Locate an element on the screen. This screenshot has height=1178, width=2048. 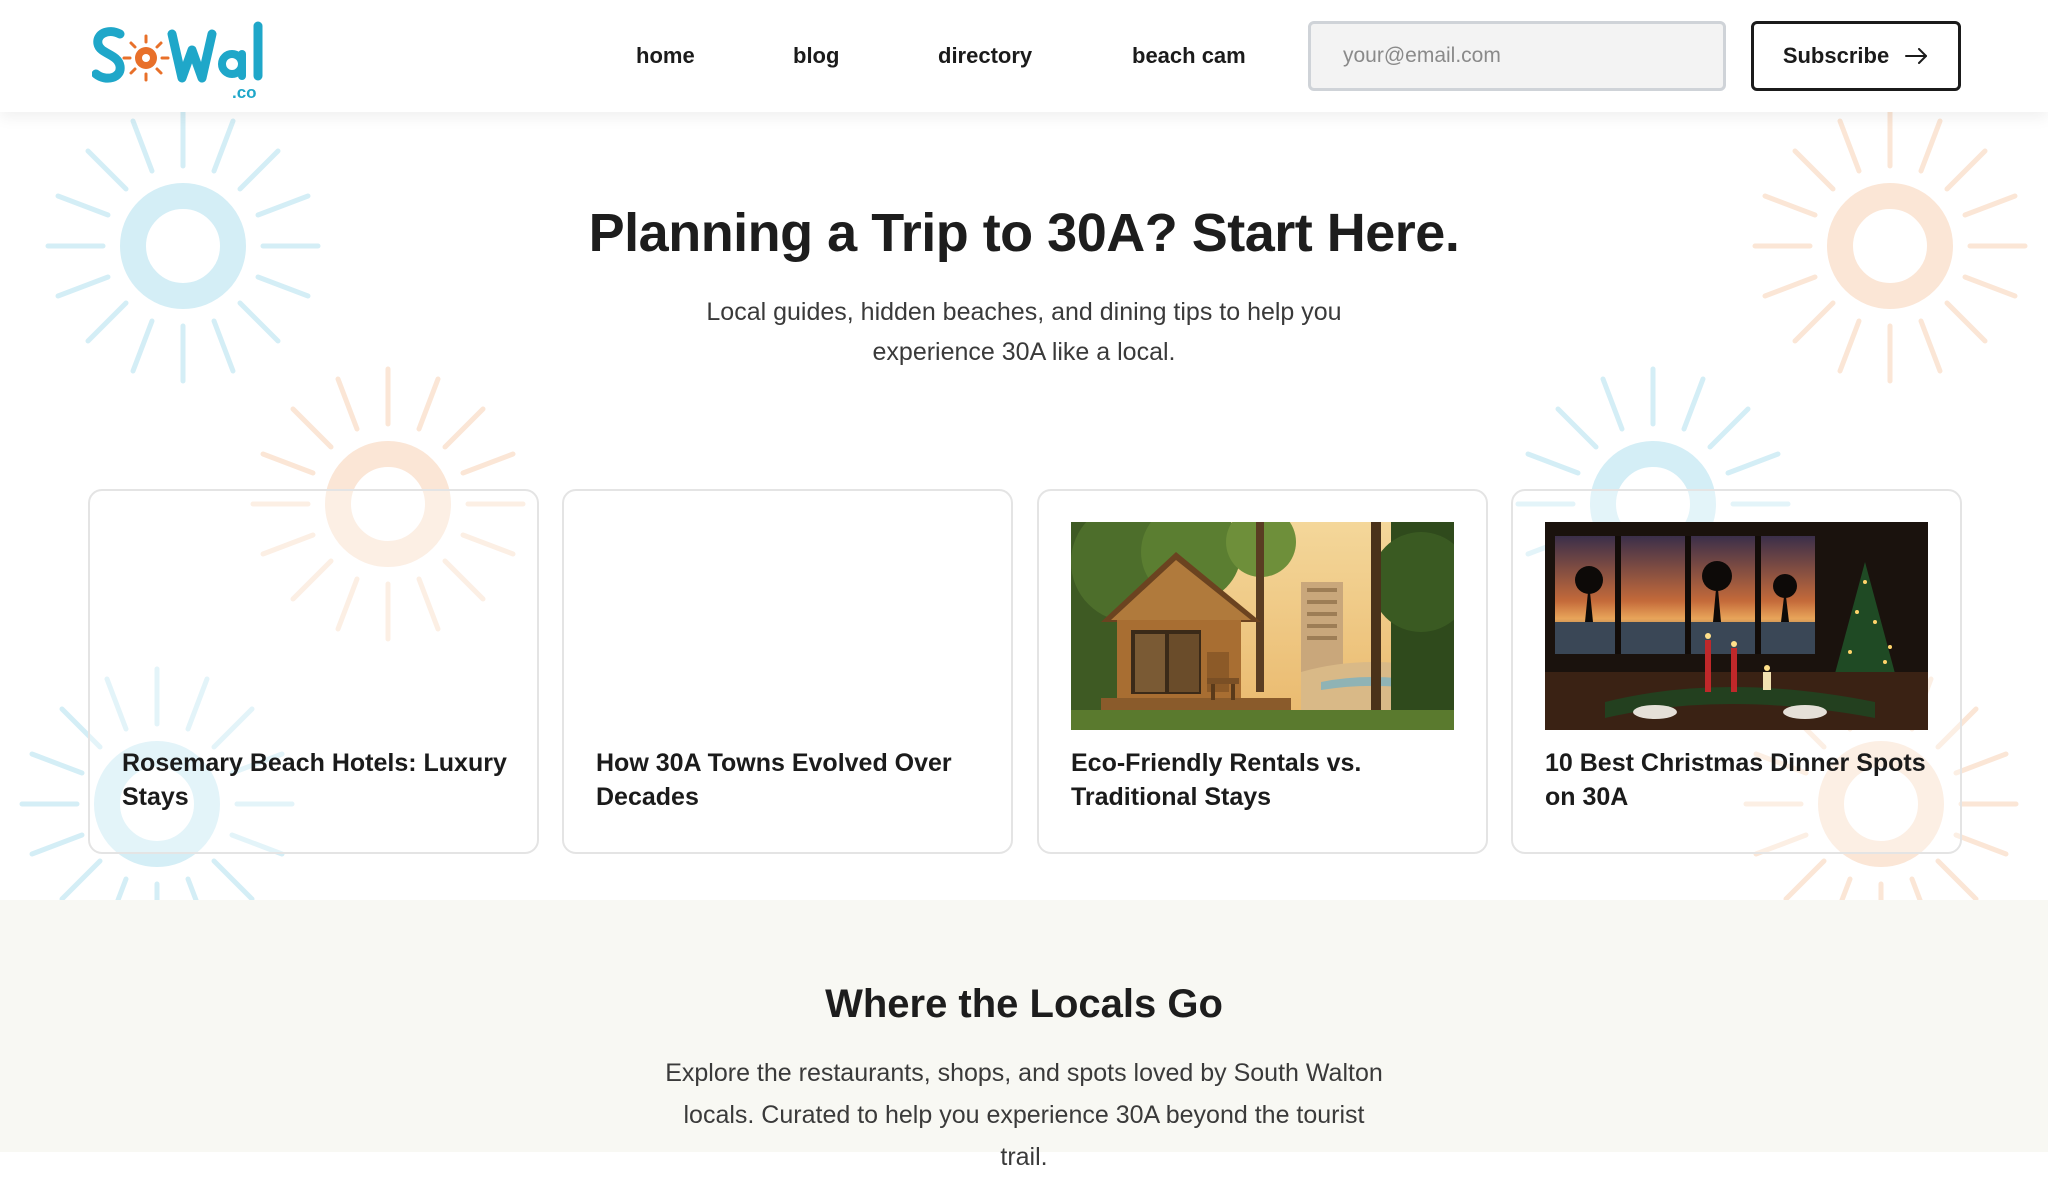
arrow-right-icon is located at coordinates (1916, 56).